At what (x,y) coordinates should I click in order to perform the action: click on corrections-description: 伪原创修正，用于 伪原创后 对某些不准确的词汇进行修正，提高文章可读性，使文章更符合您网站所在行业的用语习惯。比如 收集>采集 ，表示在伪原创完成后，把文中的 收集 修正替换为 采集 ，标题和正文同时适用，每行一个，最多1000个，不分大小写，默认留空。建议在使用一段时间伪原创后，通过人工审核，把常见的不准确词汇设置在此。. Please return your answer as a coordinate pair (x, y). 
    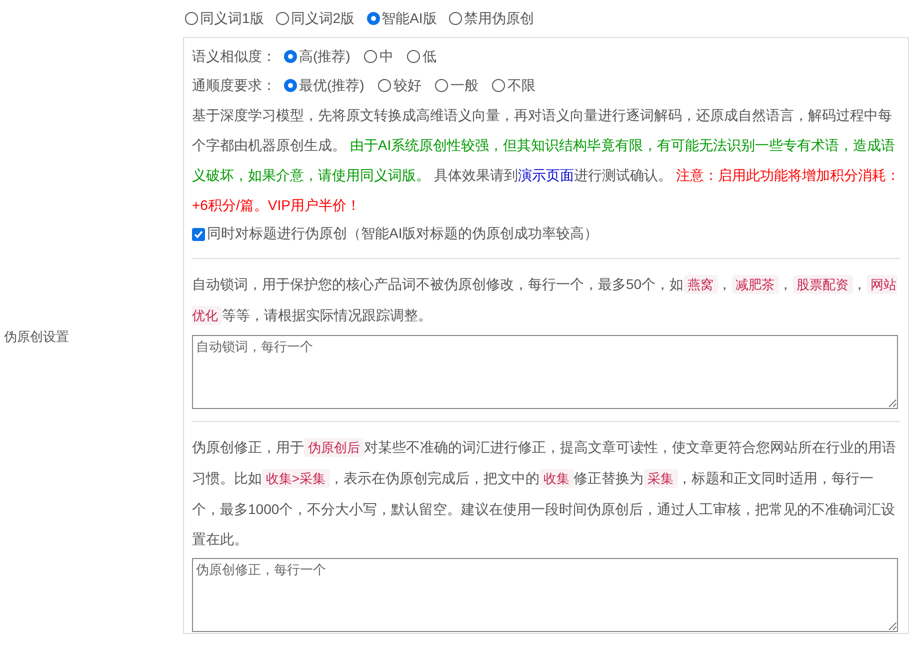
    Looking at the image, I should click on (544, 493).